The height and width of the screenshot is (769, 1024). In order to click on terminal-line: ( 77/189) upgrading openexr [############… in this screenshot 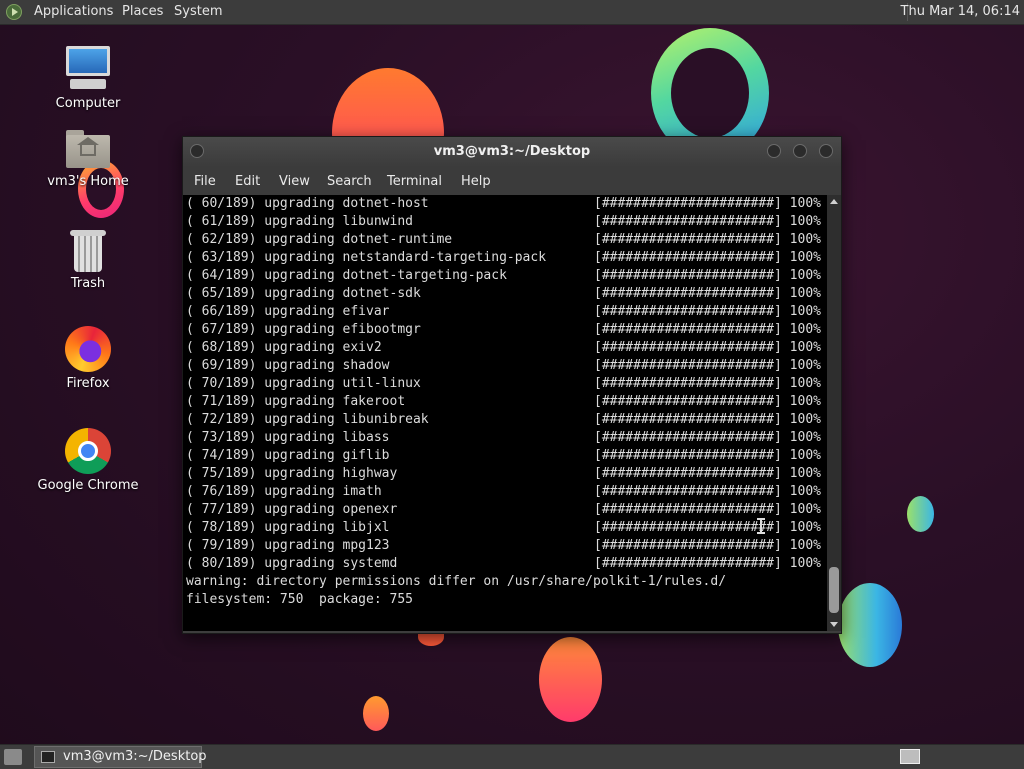, I will do `click(505, 510)`.